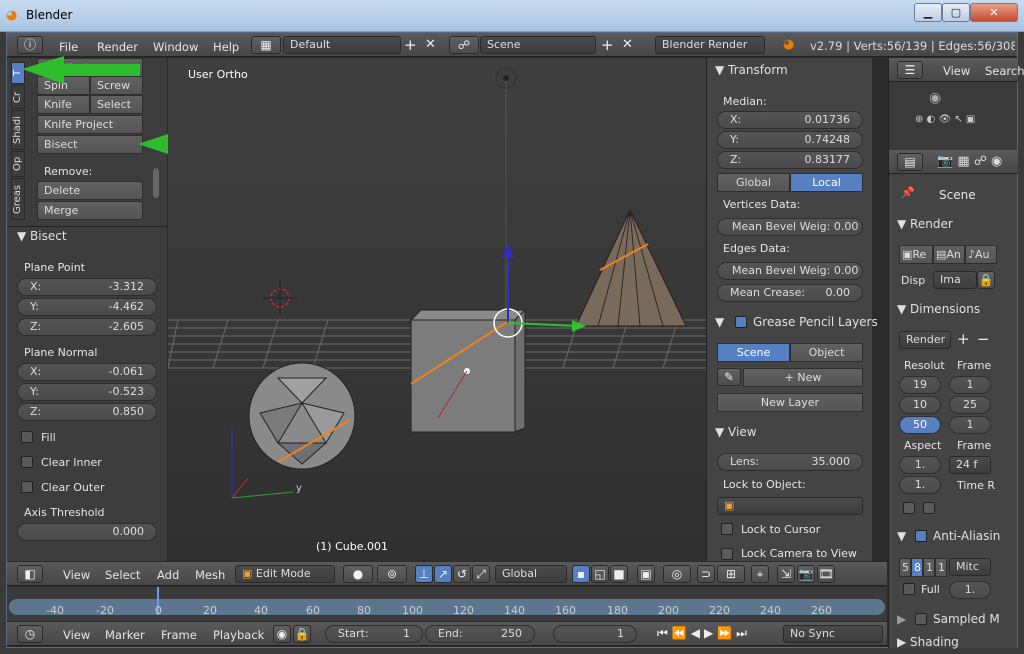 This screenshot has height=654, width=1024. I want to click on snap-icon: ⊃, so click(706, 574).